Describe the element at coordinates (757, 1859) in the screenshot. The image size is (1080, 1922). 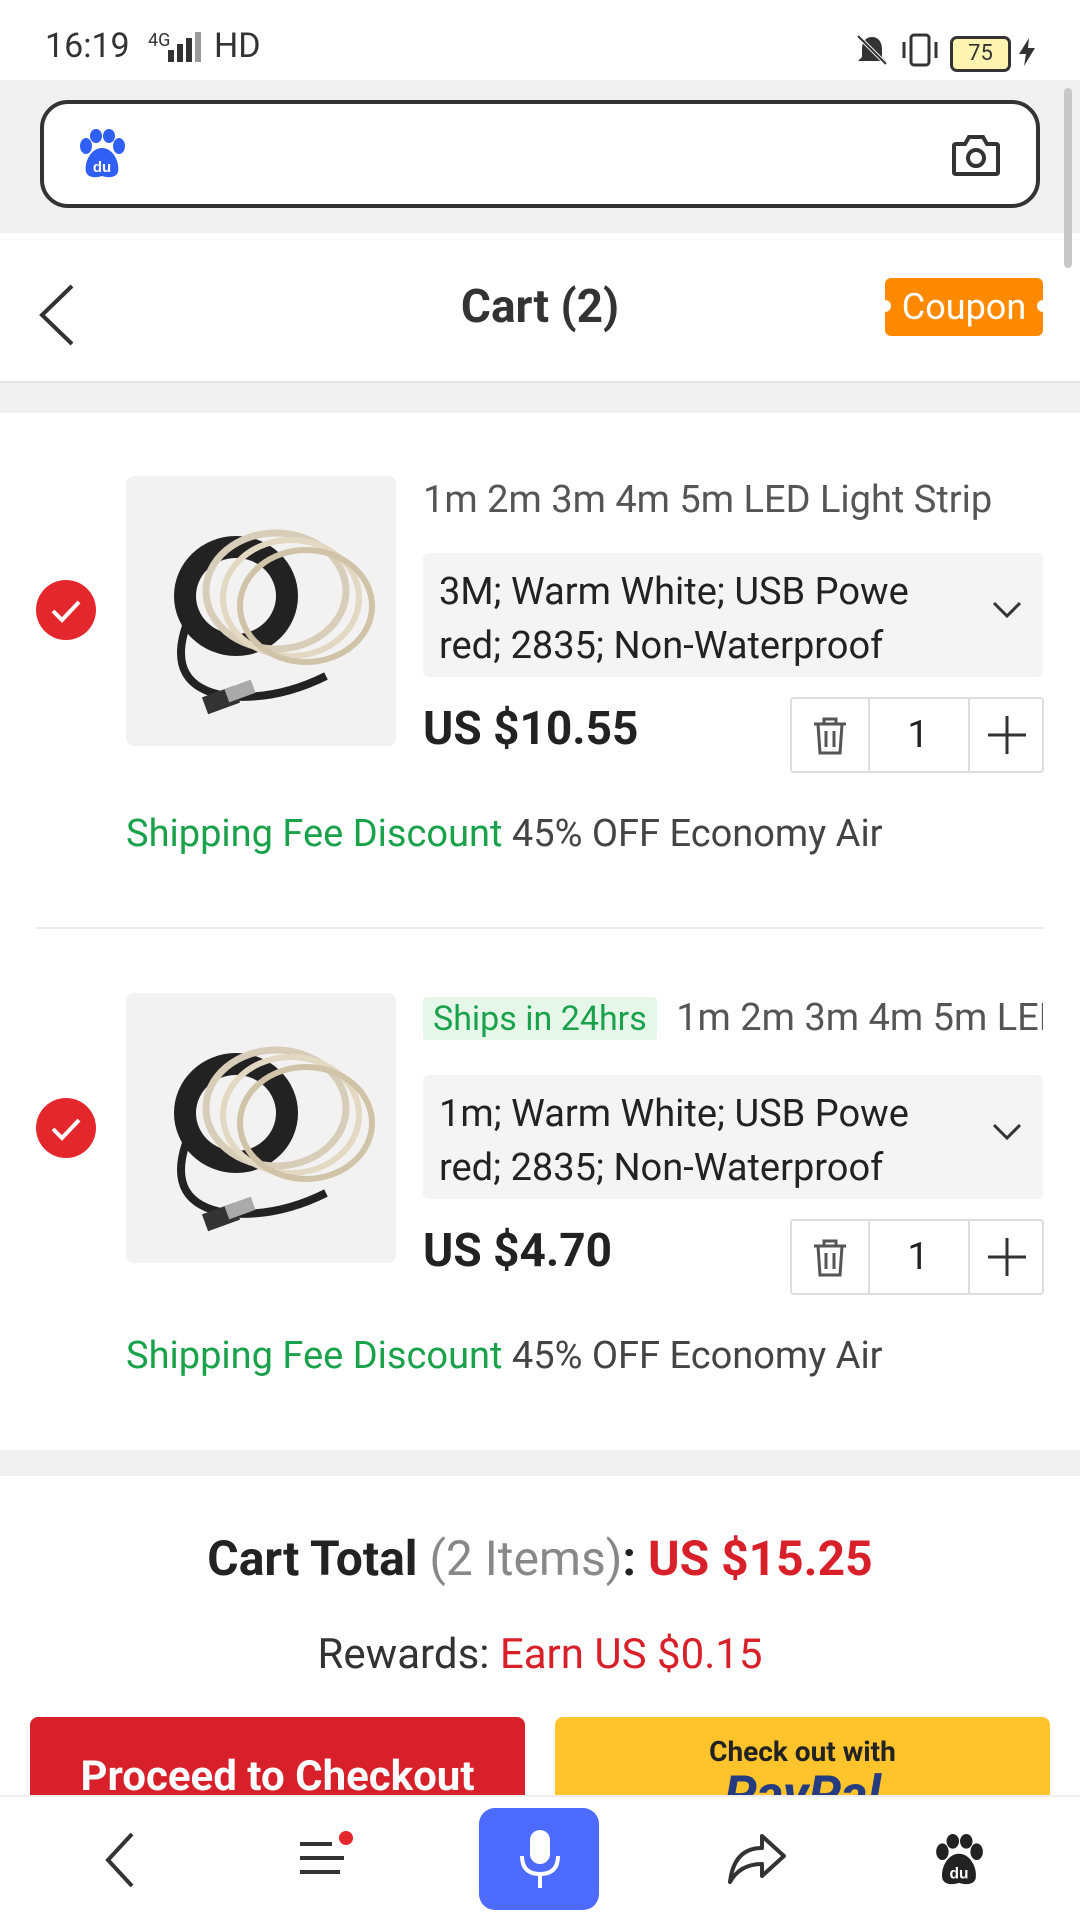
I see `share-icon` at that location.